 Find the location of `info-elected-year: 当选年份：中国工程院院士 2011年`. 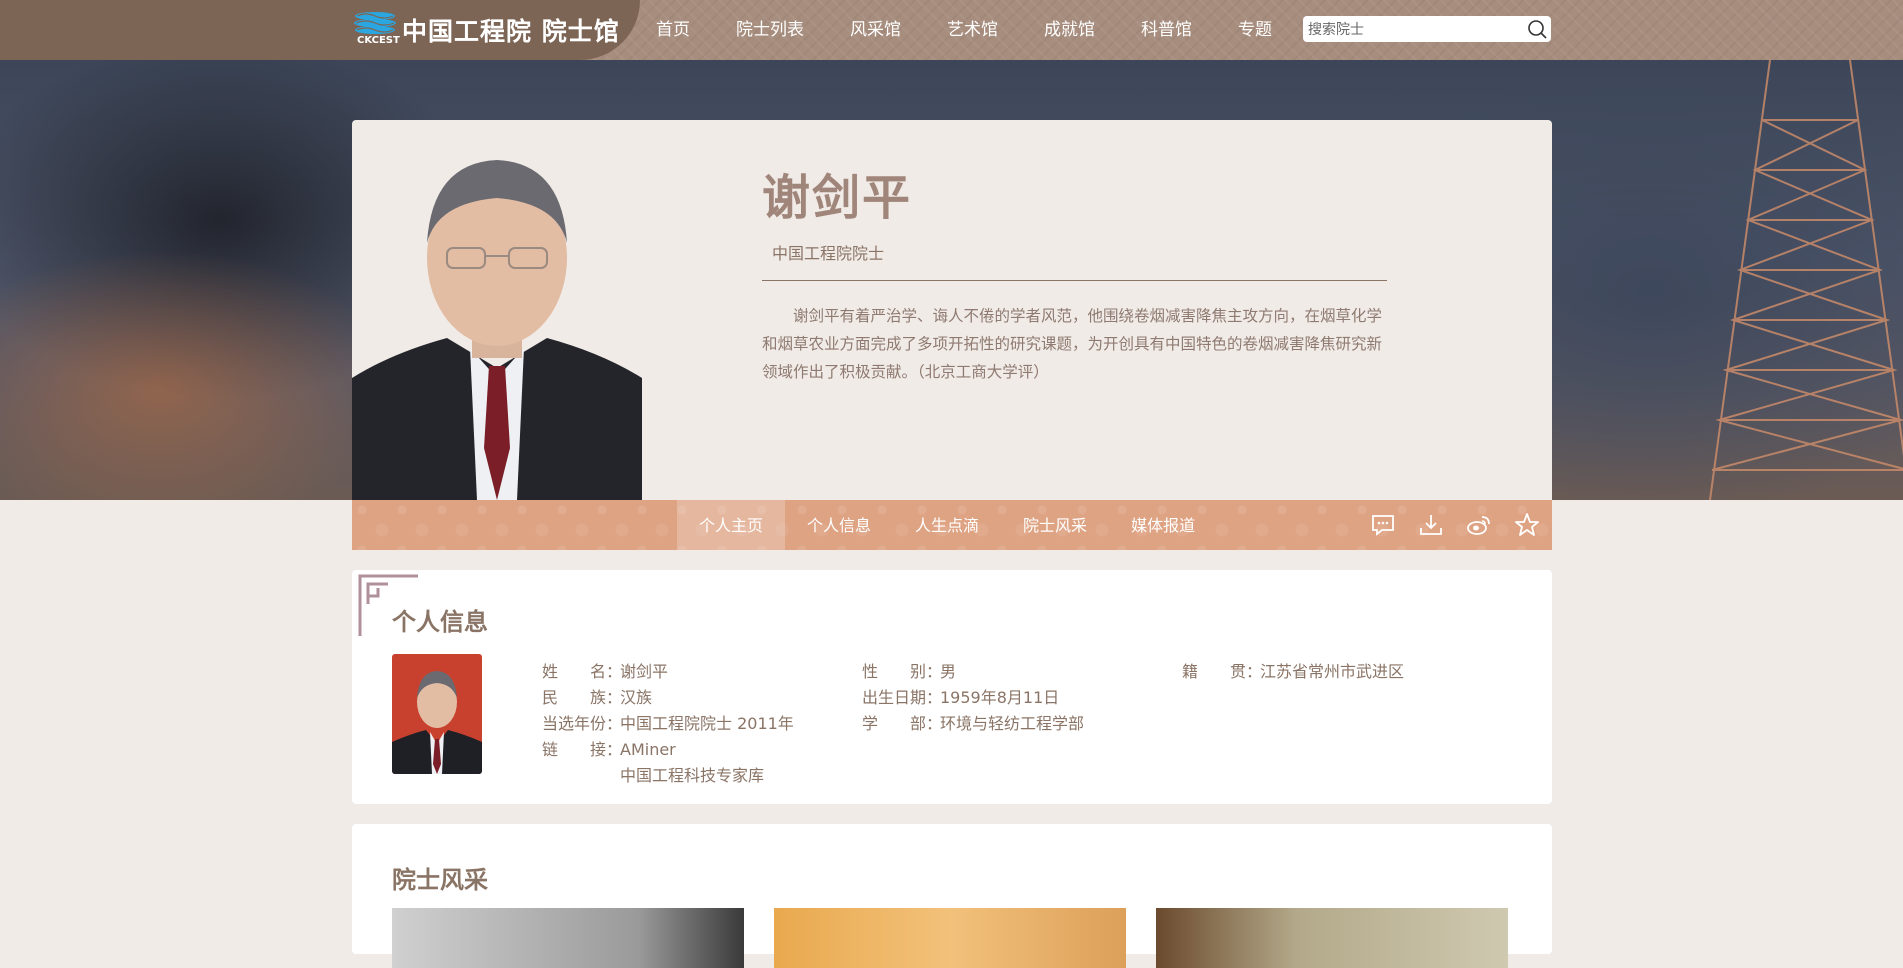

info-elected-year: 当选年份：中国工程院院士 2011年 is located at coordinates (668, 723).